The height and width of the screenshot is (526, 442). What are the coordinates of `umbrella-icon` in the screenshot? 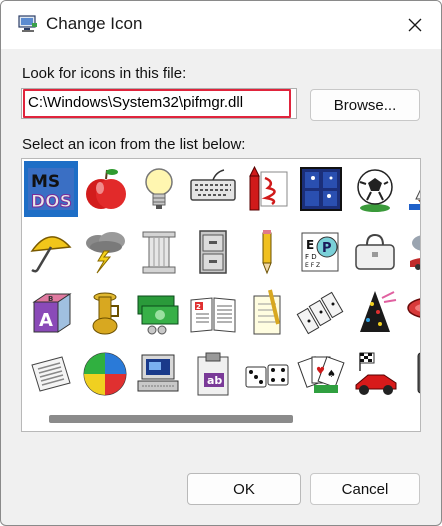 It's located at (51, 254).